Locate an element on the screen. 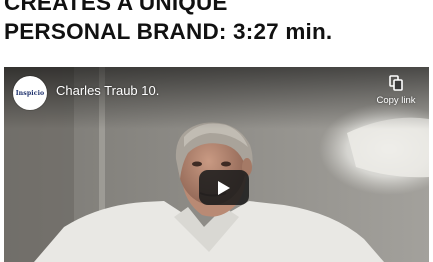 The image size is (433, 262). video-title: Charles Traub 10. is located at coordinates (107, 91).